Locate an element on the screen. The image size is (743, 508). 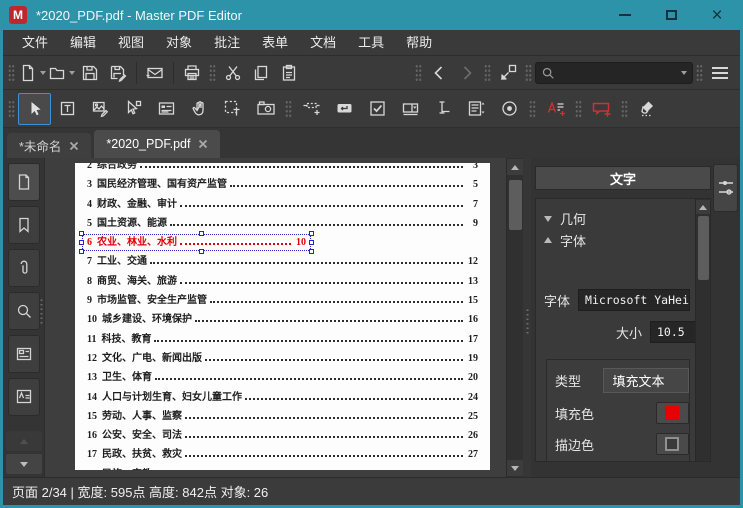
toc-row: 17 民政、扶贫、救灾 27 is located at coordinates (282, 454).